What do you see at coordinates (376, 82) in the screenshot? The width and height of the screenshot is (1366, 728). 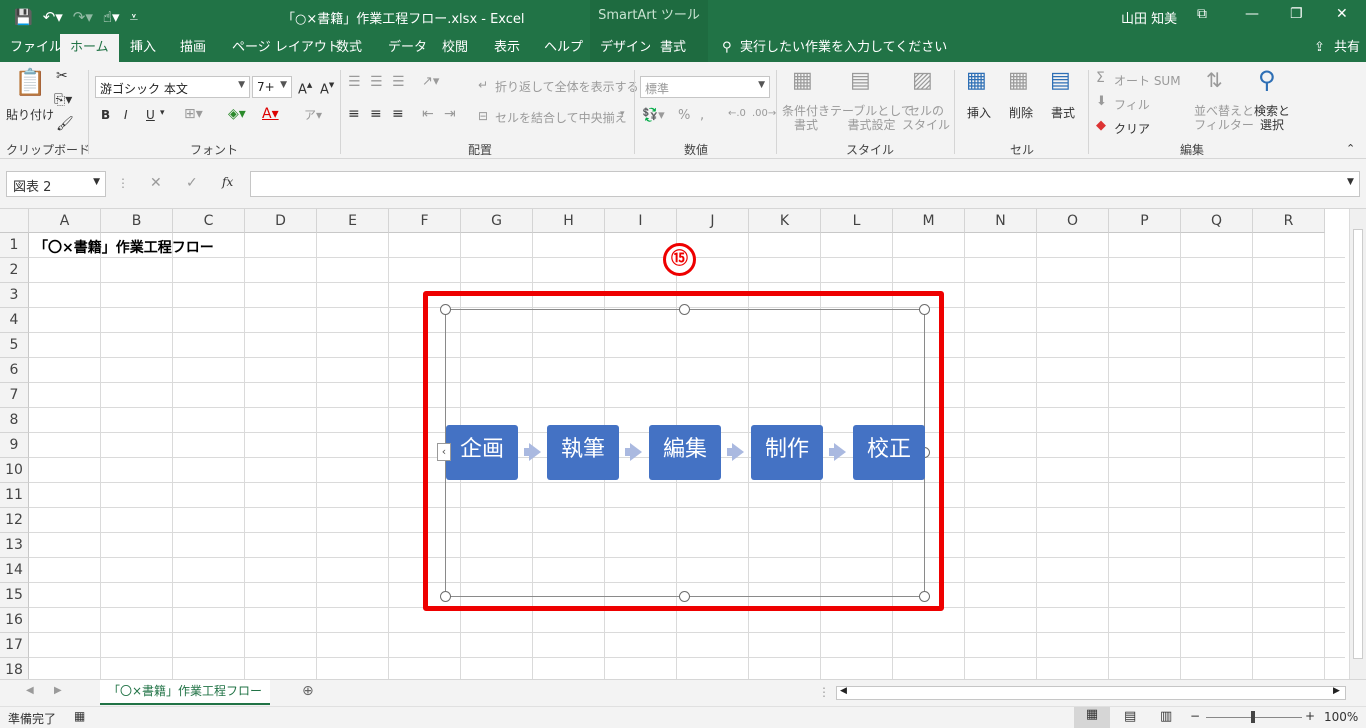 I see `align-middle-icon: ☰` at bounding box center [376, 82].